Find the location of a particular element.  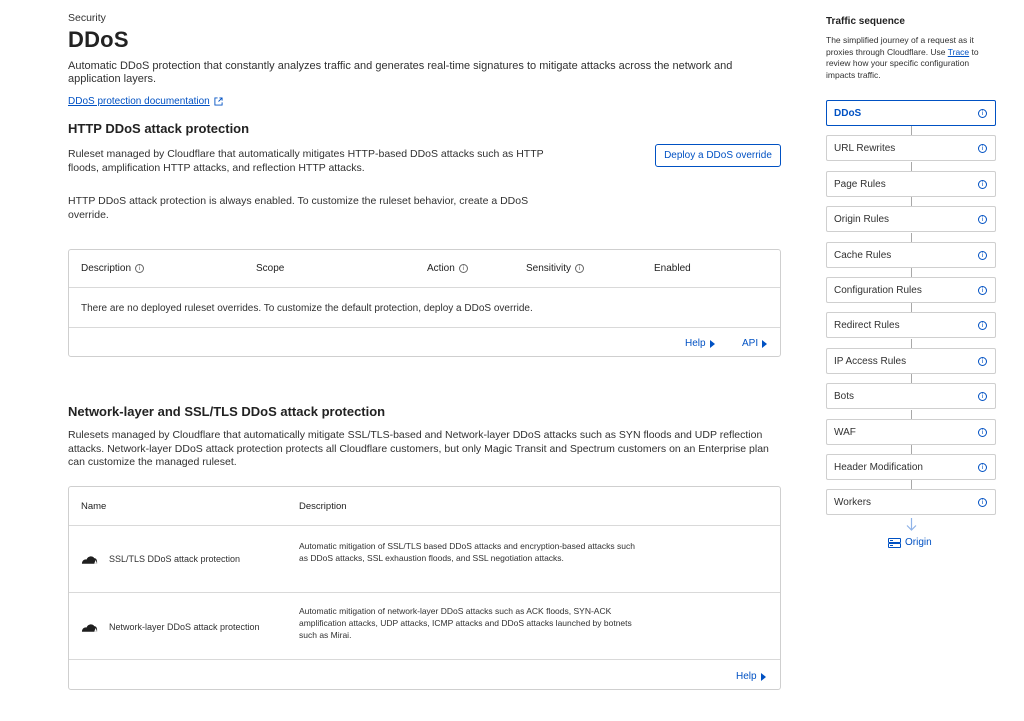

ddos-documentation-link: DDoS protection documentation is located at coordinates (145, 101).